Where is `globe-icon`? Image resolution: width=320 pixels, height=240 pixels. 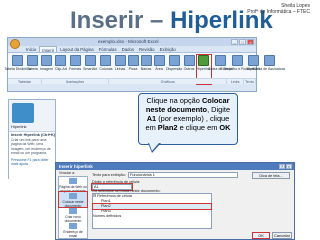
globe-icon is located at coordinates (73, 181).